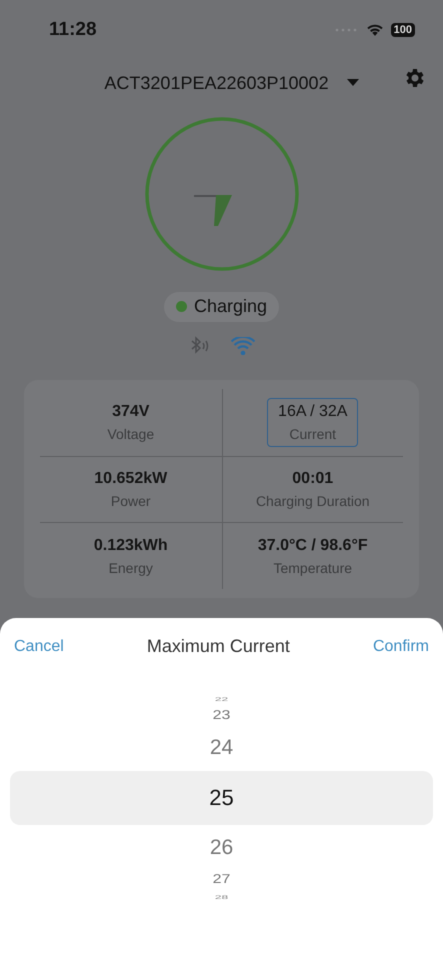  What do you see at coordinates (231, 306) in the screenshot?
I see `status-text: Charging` at bounding box center [231, 306].